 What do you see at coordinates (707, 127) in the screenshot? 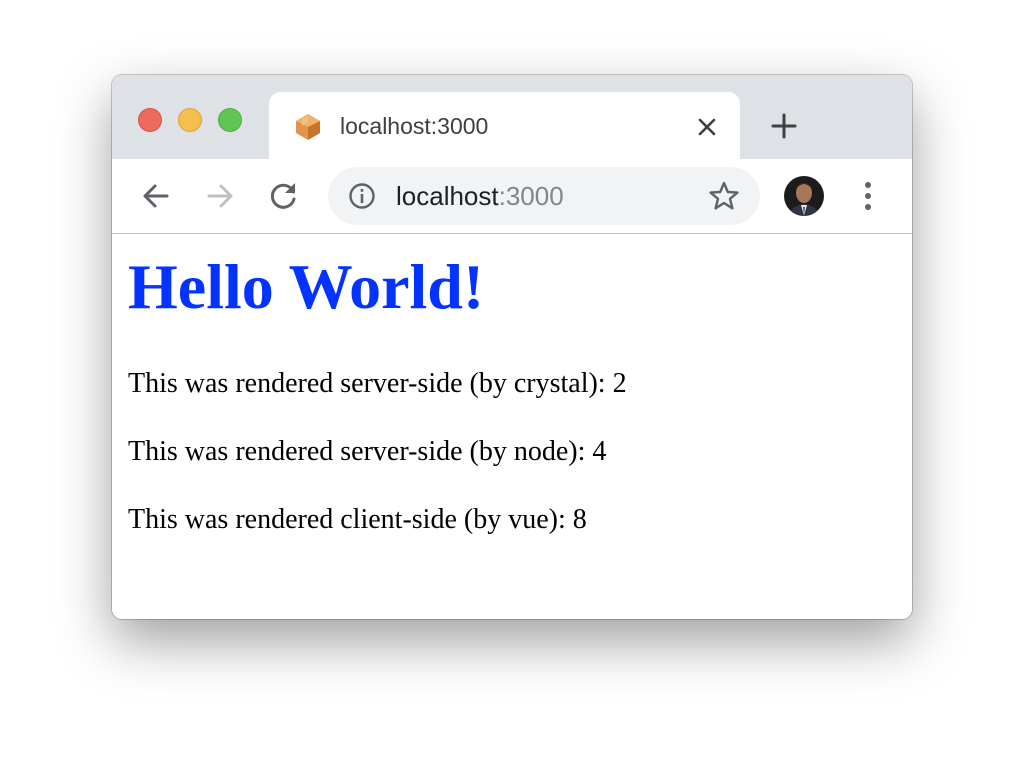
I see `close-icon` at bounding box center [707, 127].